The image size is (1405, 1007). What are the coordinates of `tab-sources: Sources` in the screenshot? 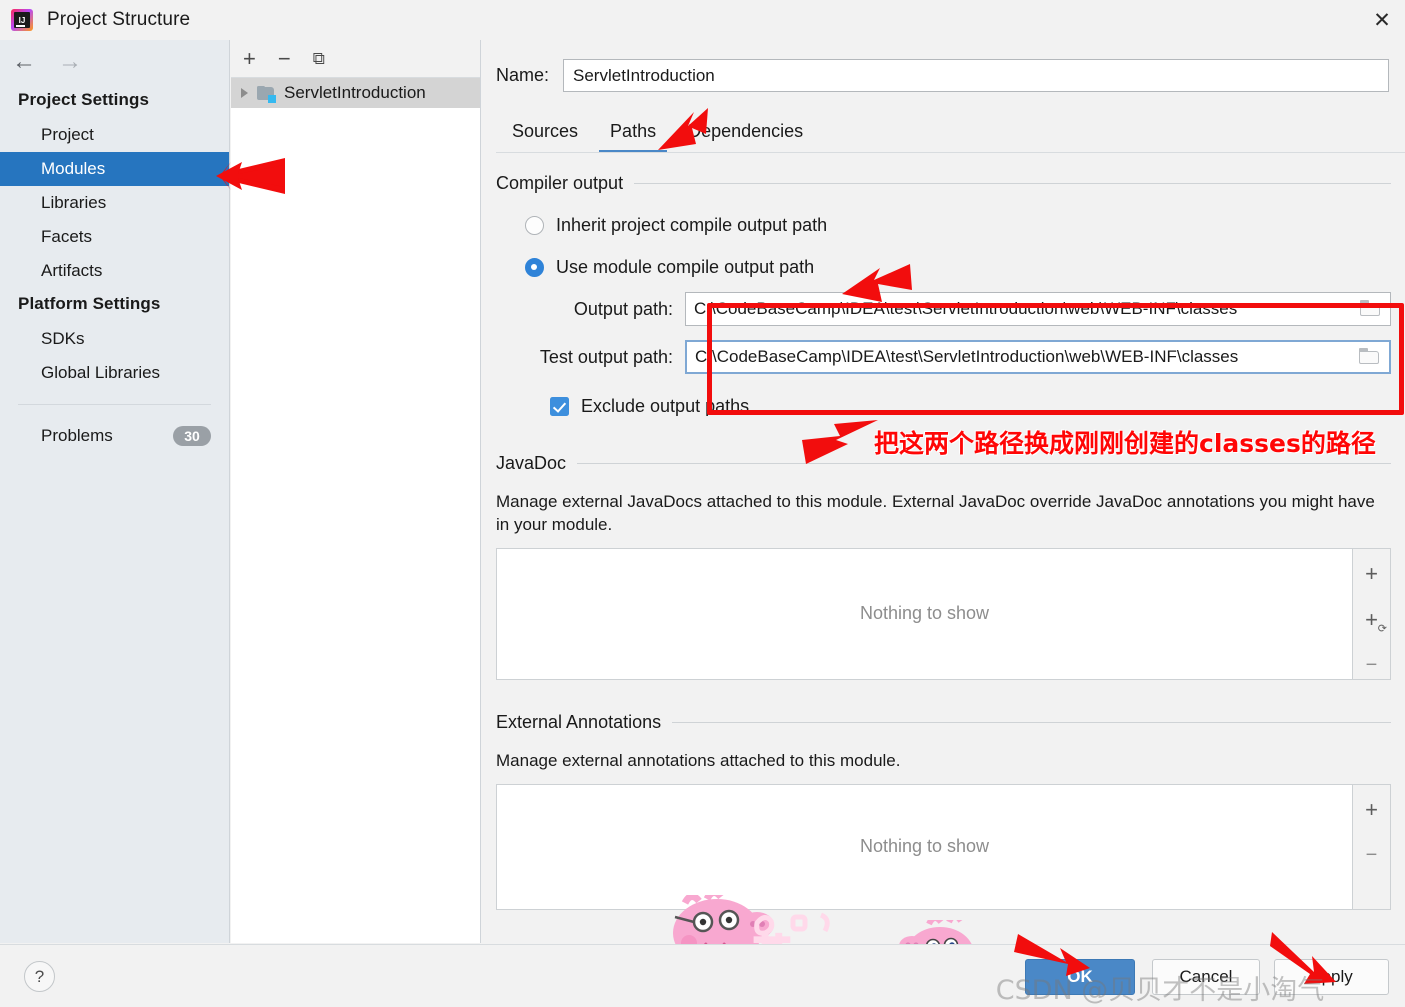 It's located at (545, 137).